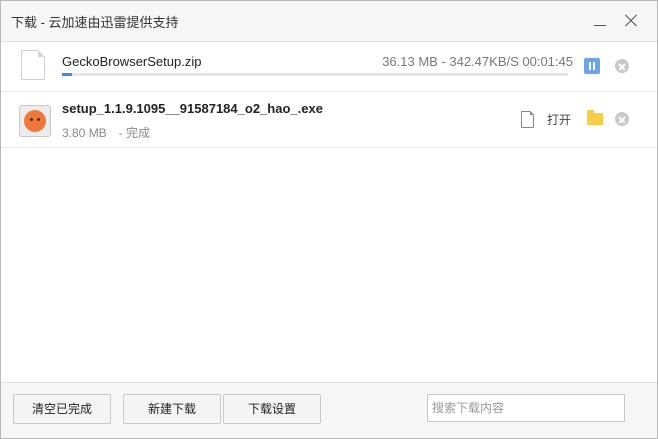 This screenshot has width=658, height=439. What do you see at coordinates (132, 61) in the screenshot?
I see `download-filename: GeckoBrowserSetup.zip` at bounding box center [132, 61].